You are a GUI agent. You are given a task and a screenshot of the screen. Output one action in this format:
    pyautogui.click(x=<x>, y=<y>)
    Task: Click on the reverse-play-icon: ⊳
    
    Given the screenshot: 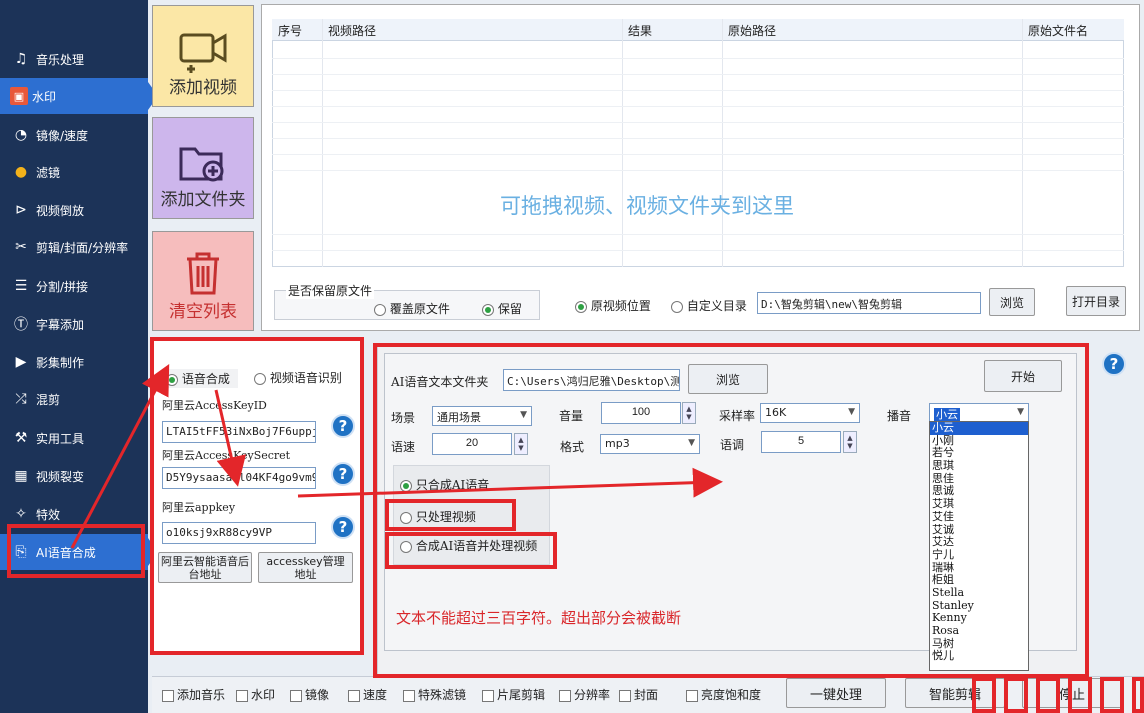 What is the action you would take?
    pyautogui.click(x=21, y=210)
    